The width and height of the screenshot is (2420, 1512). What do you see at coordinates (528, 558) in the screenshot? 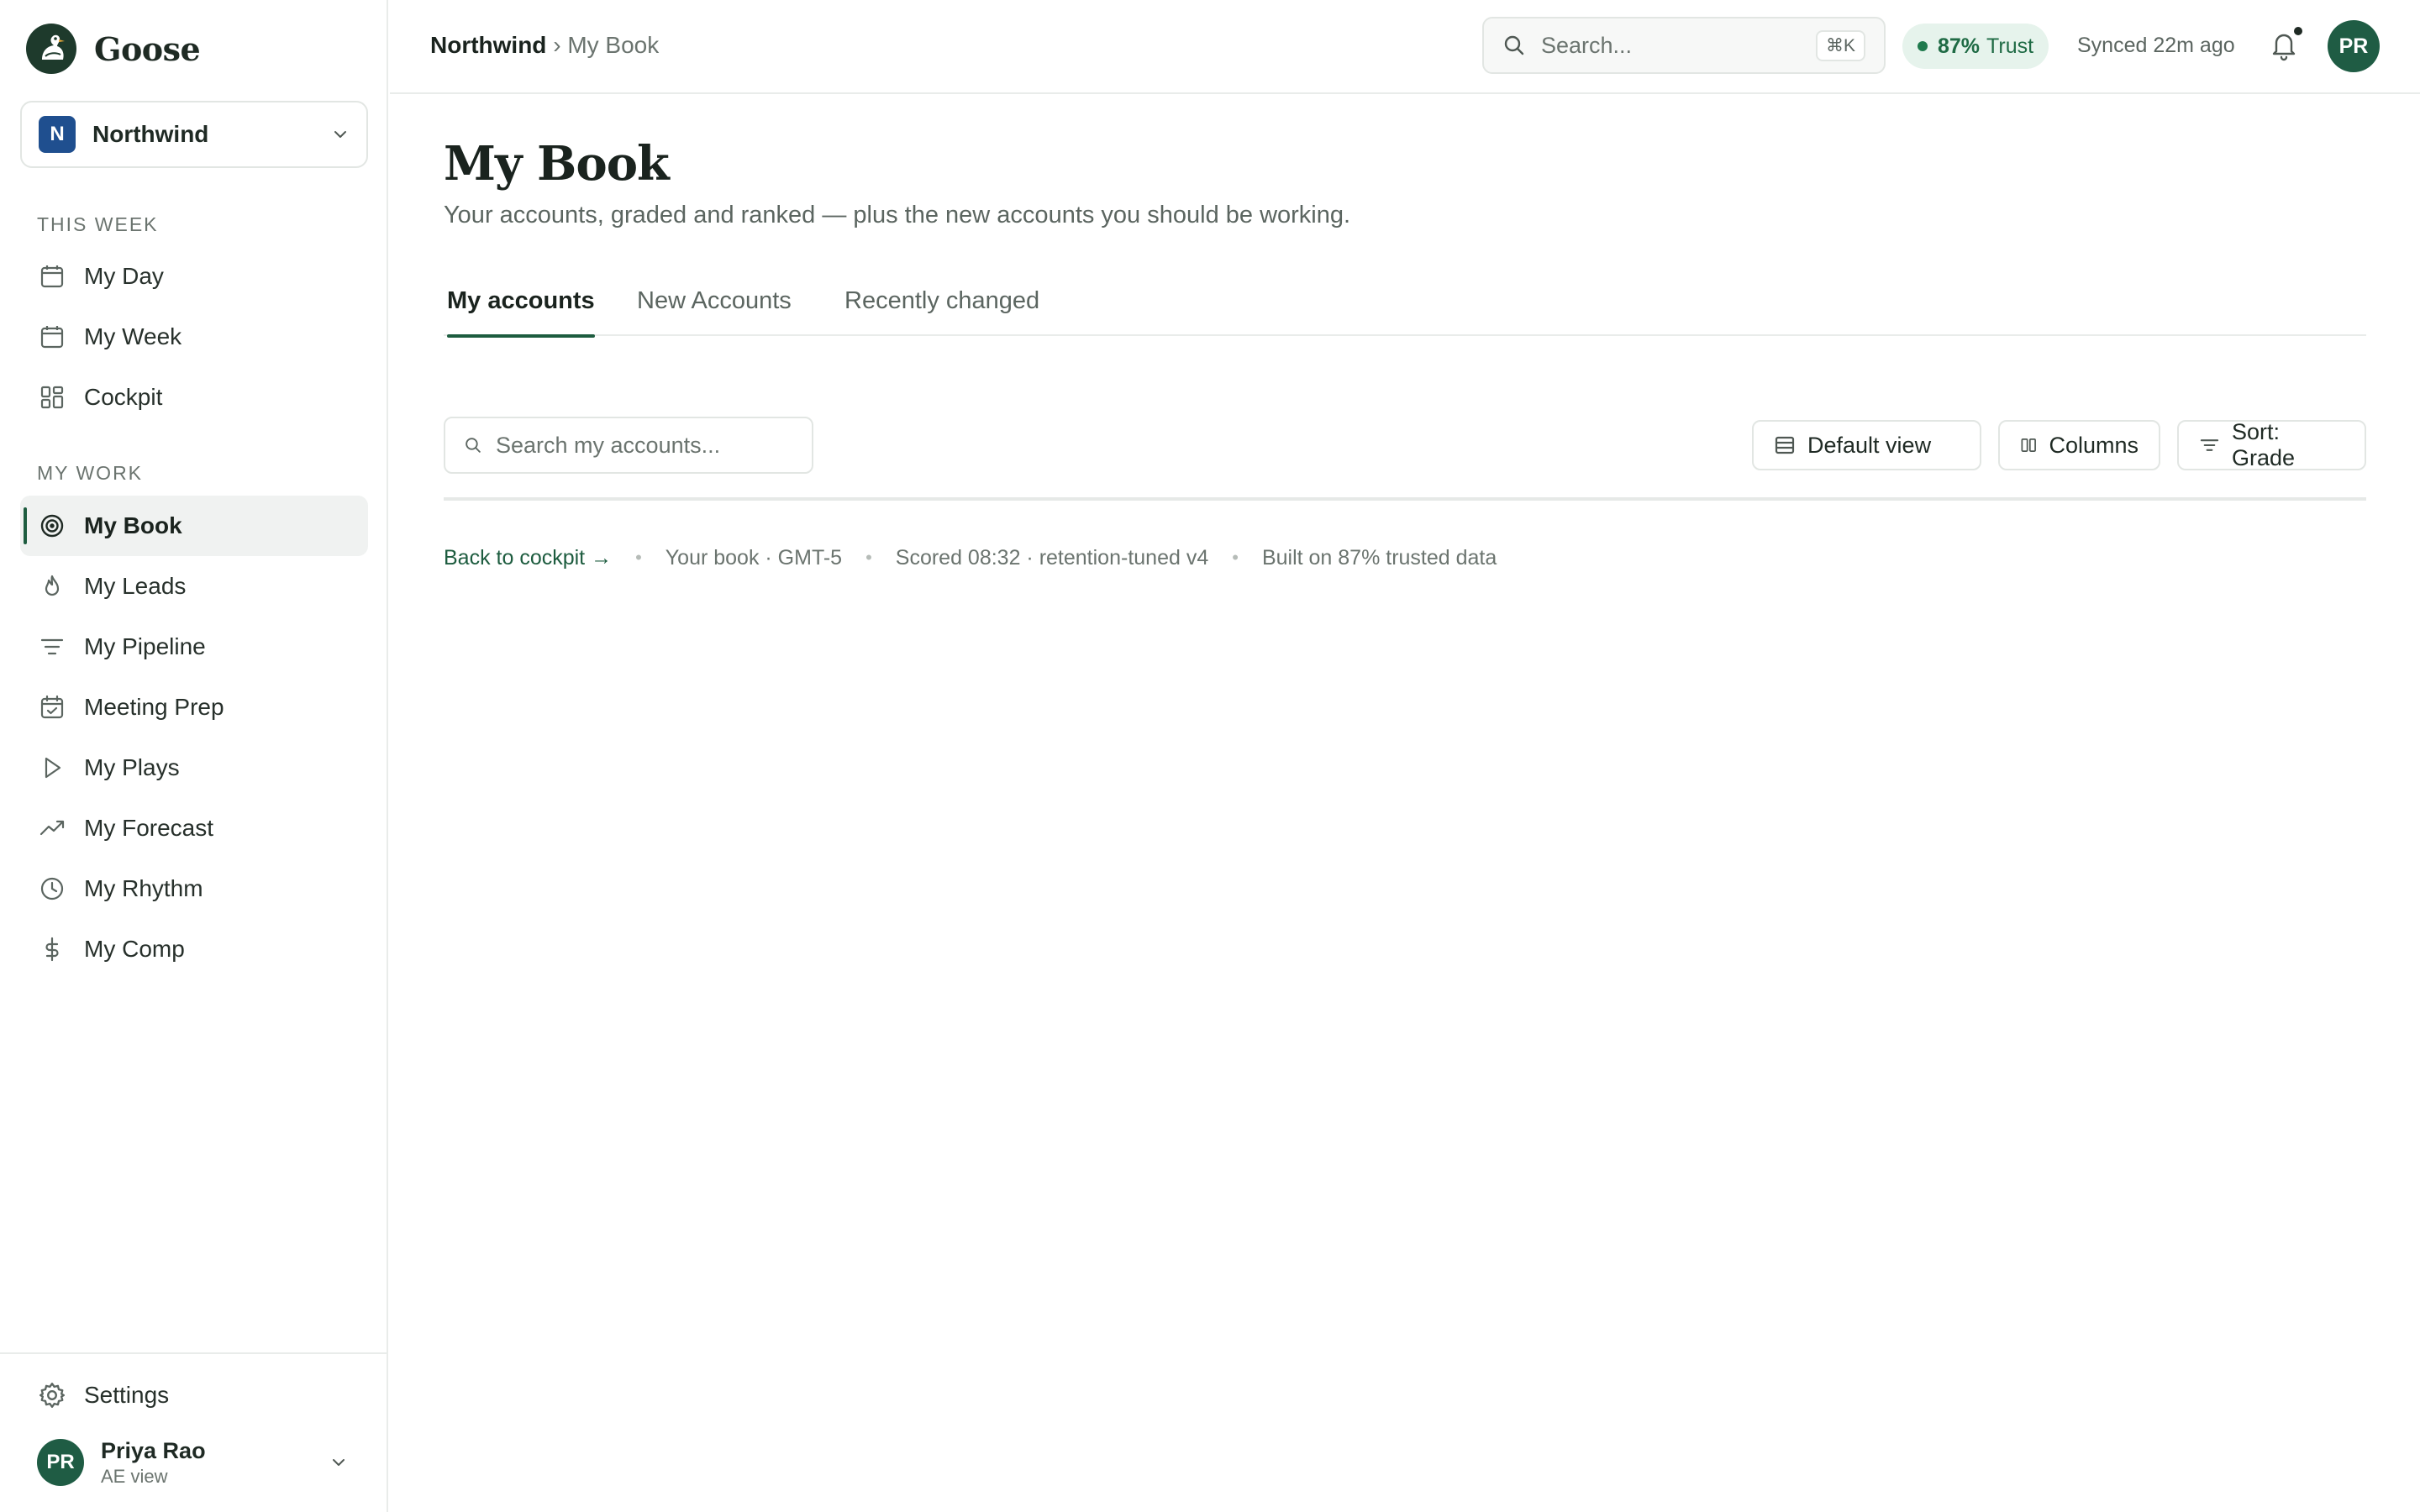
I see `back-to-cockpit-link: Back to cockpit →` at bounding box center [528, 558].